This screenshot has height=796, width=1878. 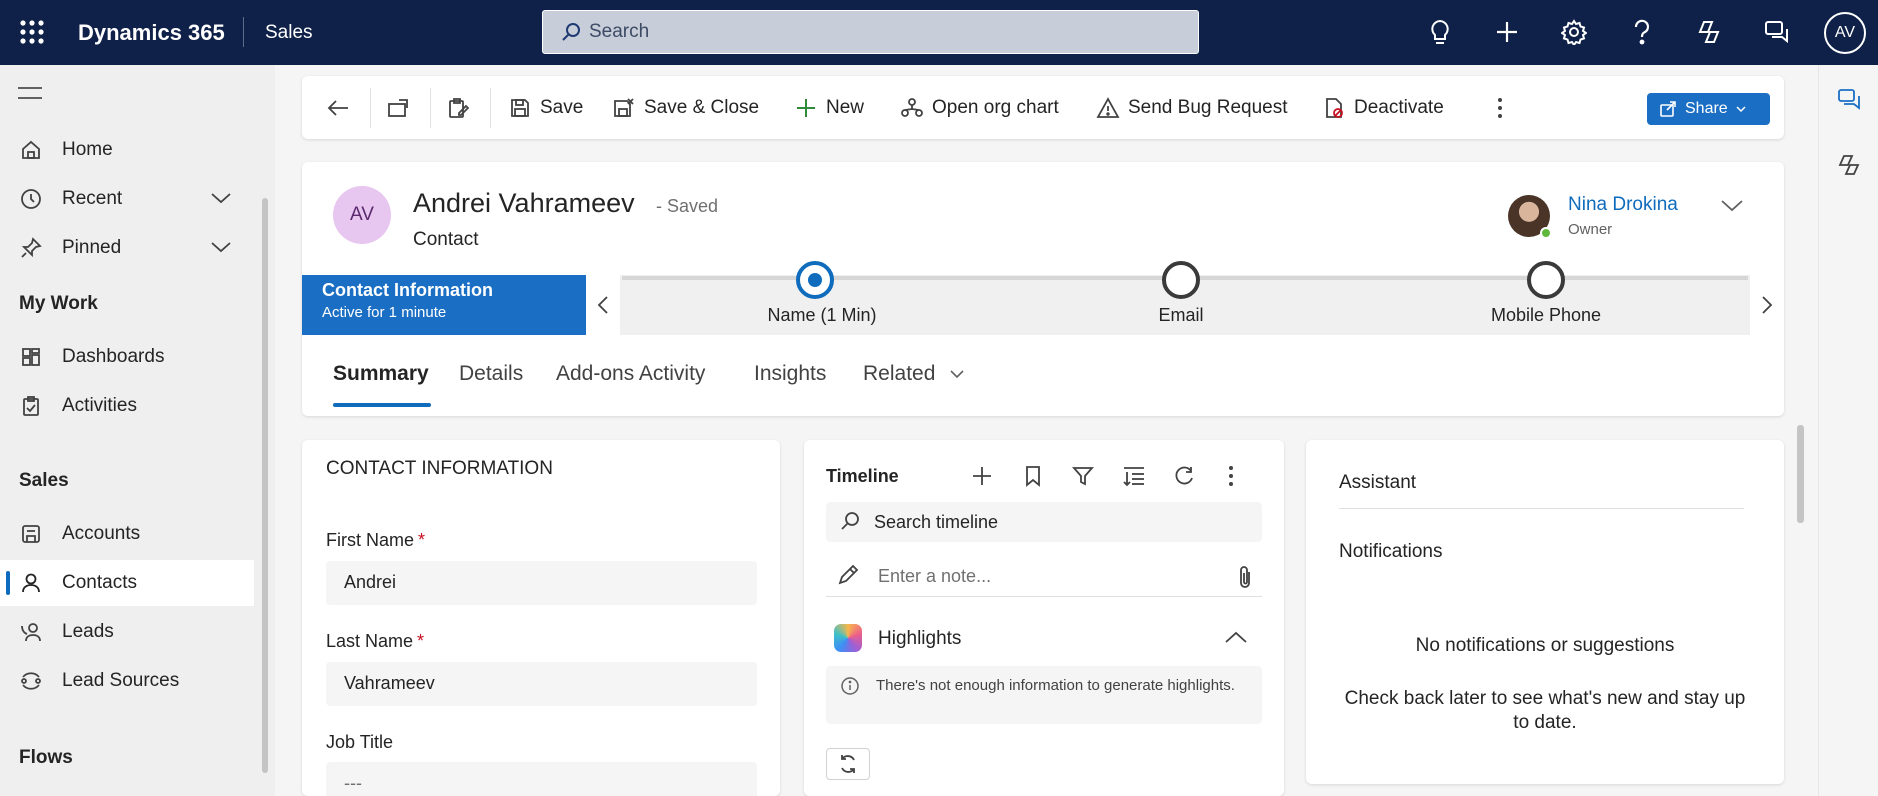 I want to click on job-title-field: ---, so click(x=541, y=779).